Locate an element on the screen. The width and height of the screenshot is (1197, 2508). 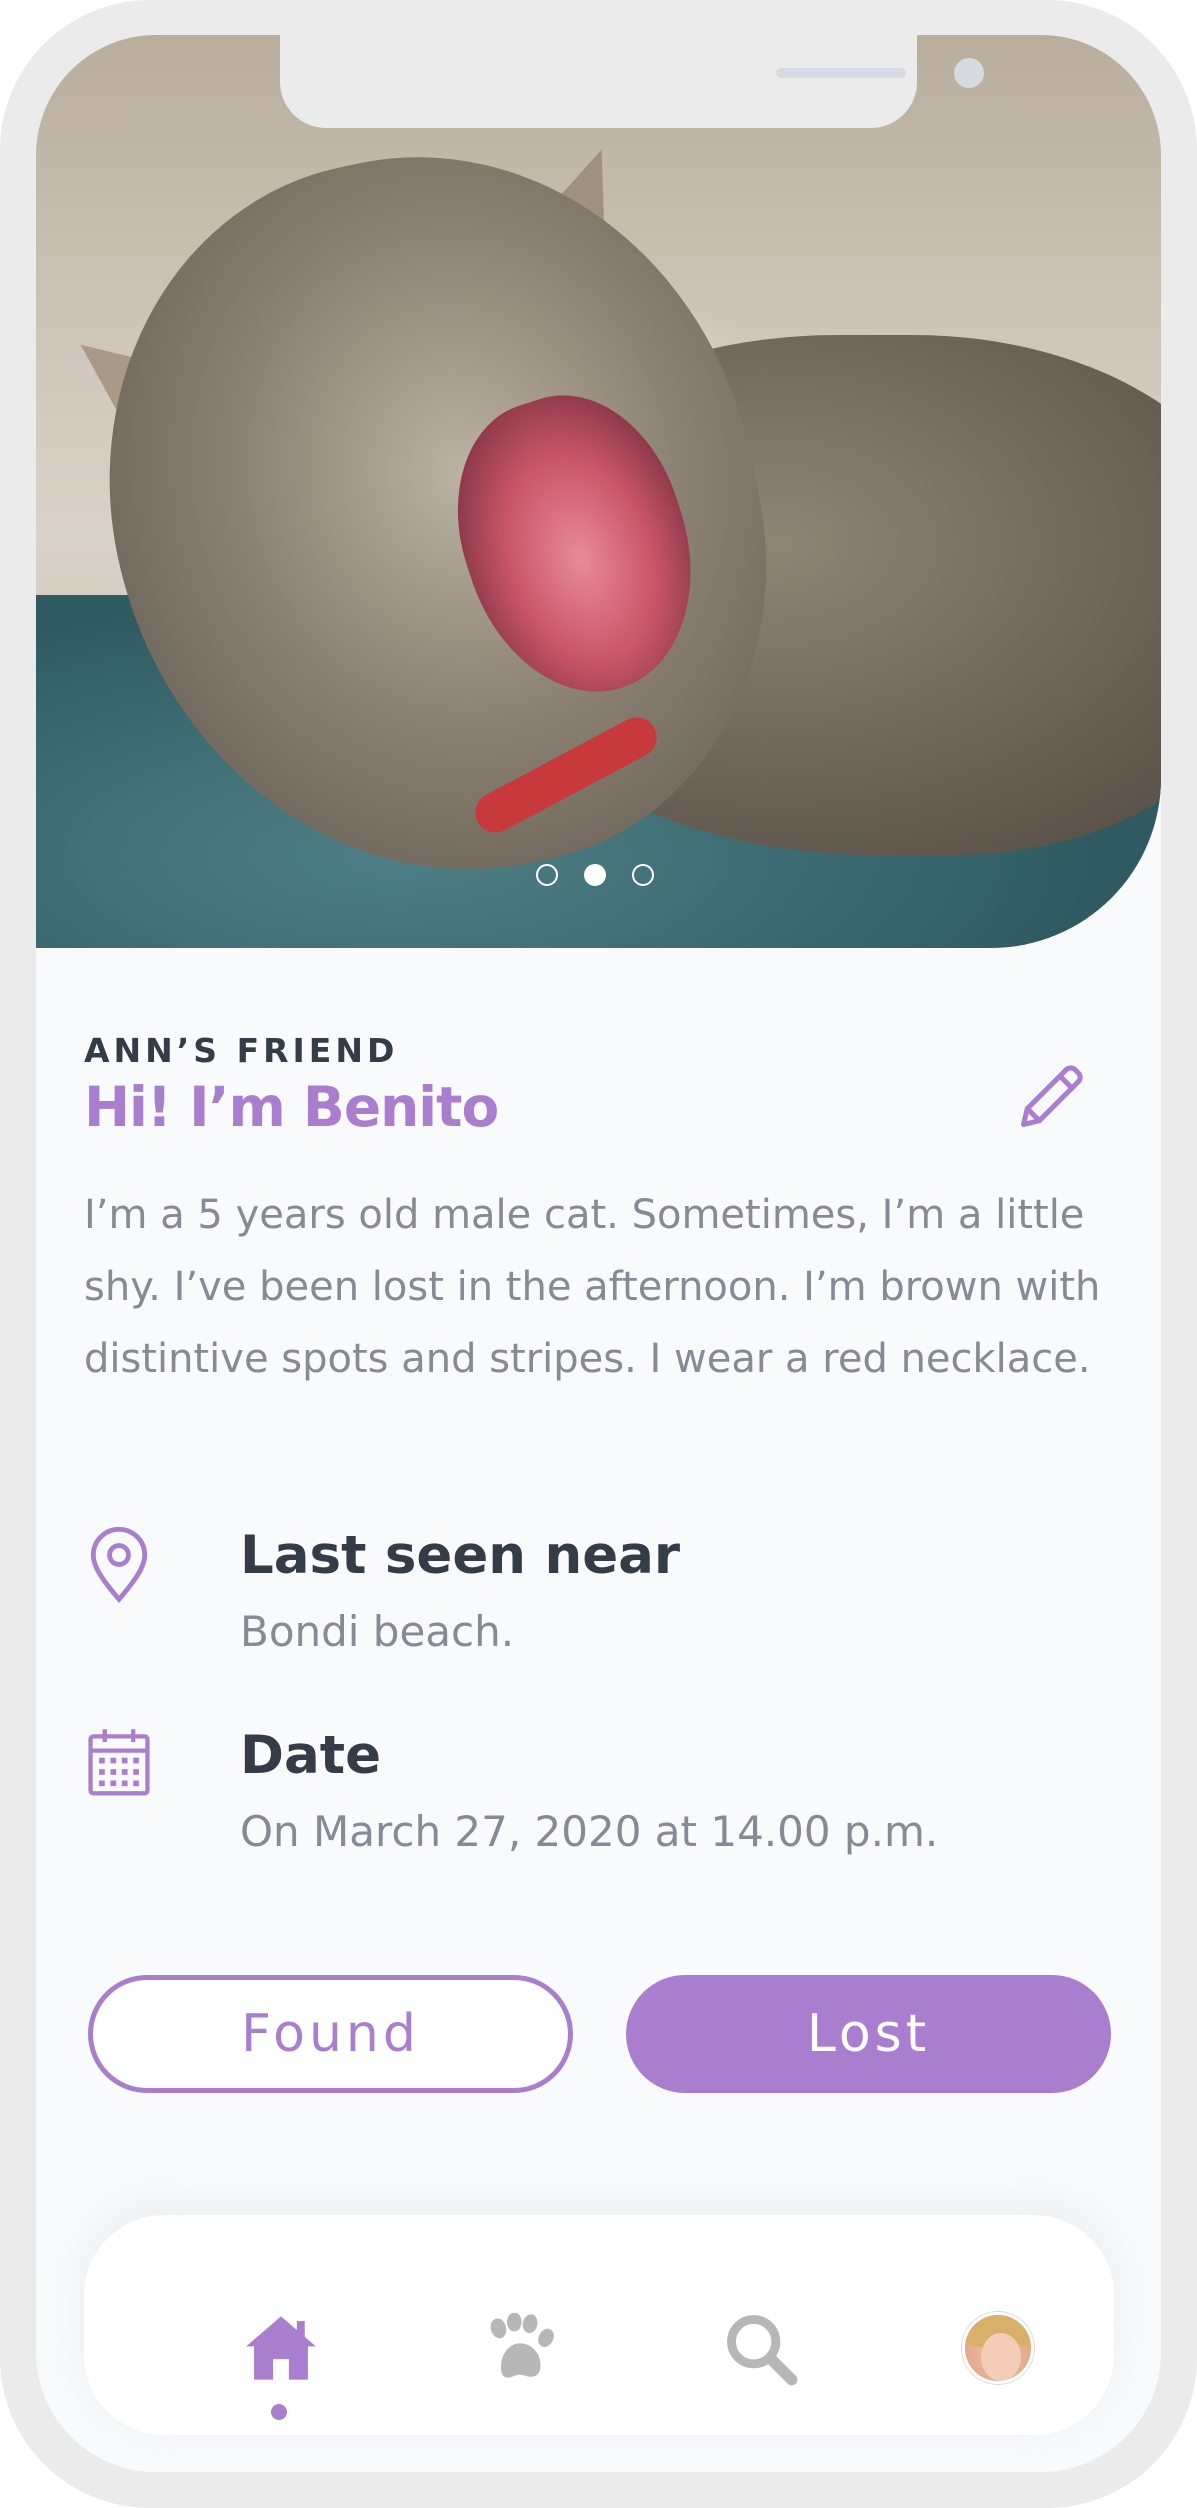
home-icon is located at coordinates (281, 2348).